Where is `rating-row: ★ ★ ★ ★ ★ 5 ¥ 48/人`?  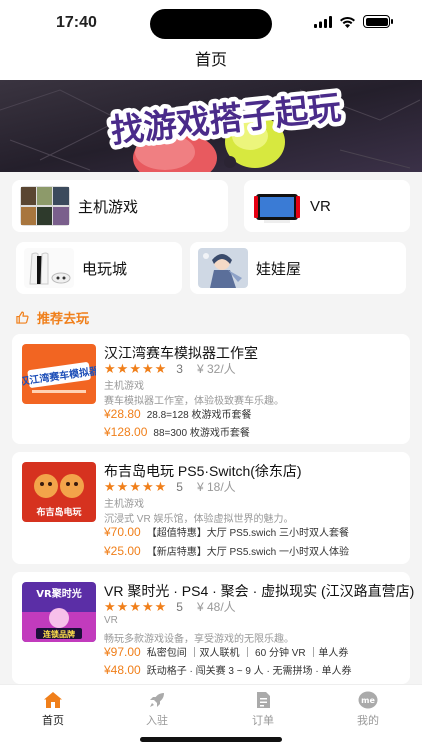 rating-row: ★ ★ ★ ★ ★ 5 ¥ 48/人 is located at coordinates (170, 606).